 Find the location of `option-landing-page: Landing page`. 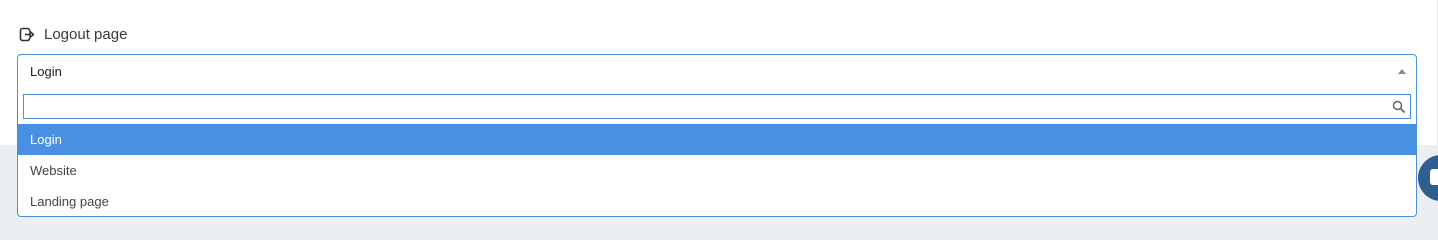

option-landing-page: Landing page is located at coordinates (717, 201).